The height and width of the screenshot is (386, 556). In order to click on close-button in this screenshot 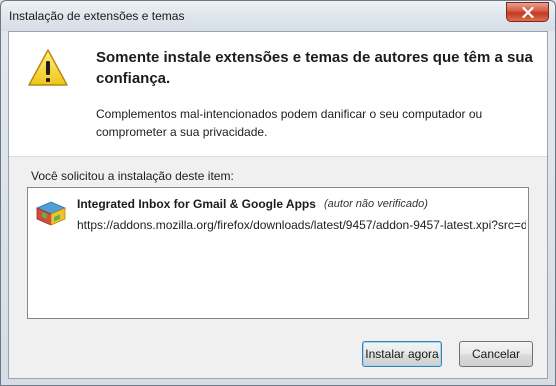, I will do `click(527, 12)`.